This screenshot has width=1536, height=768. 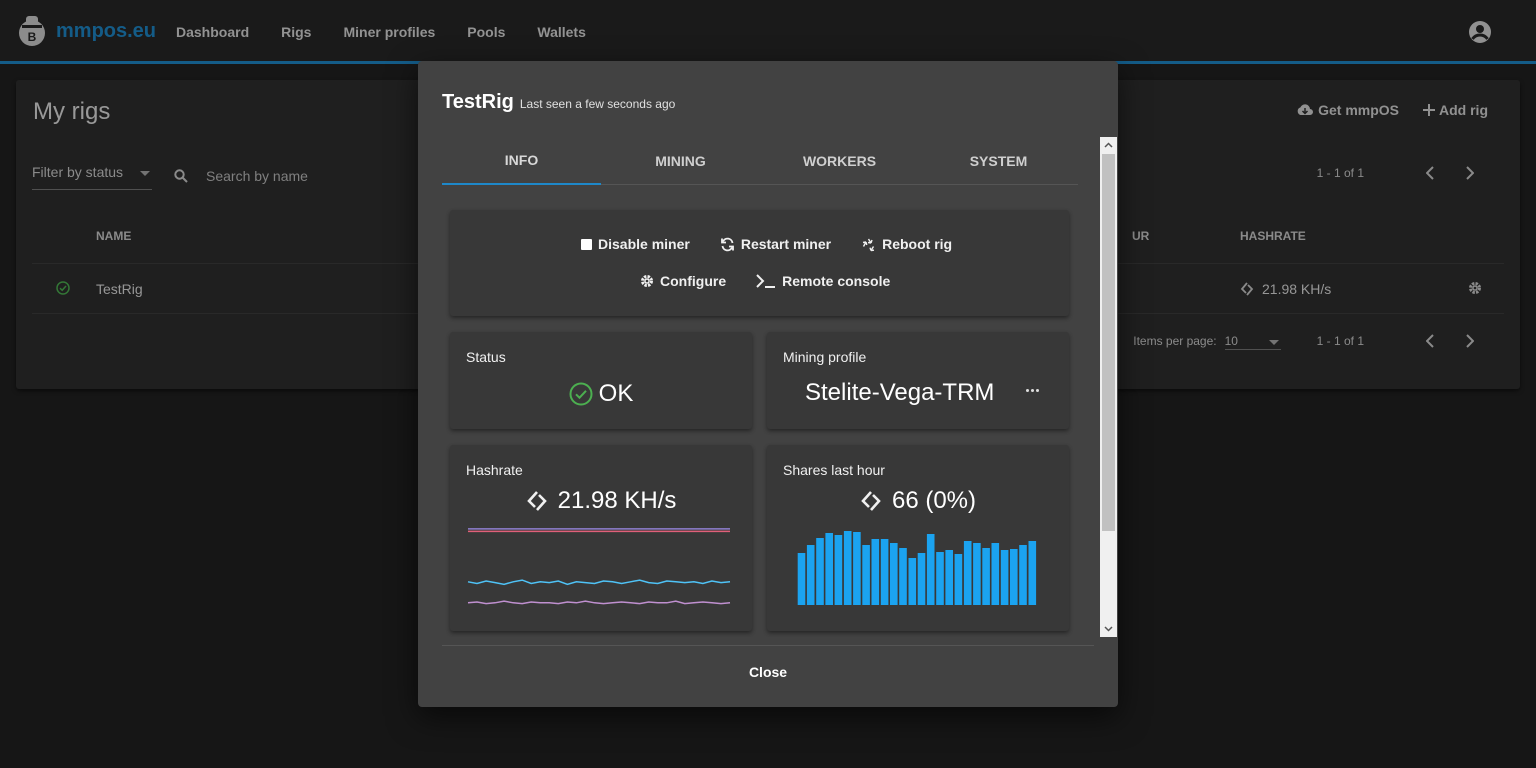 I want to click on hashrate-value: 21.98 KH/s, so click(x=601, y=501).